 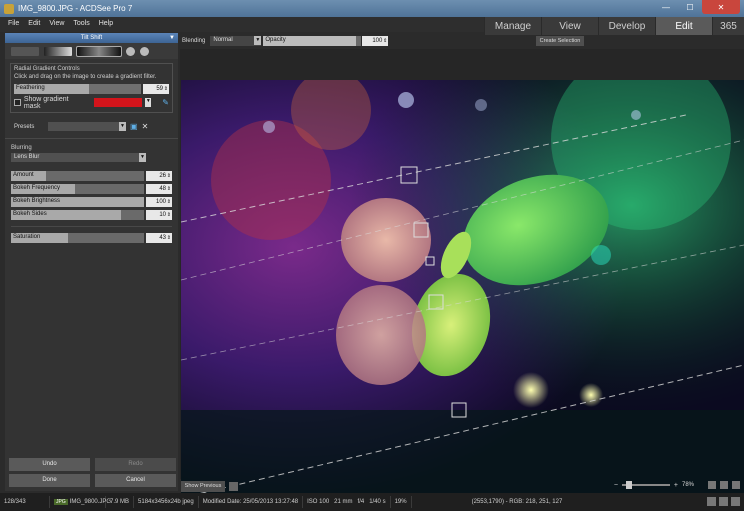 I want to click on panel-title: Tilt Shift, so click(x=91, y=38).